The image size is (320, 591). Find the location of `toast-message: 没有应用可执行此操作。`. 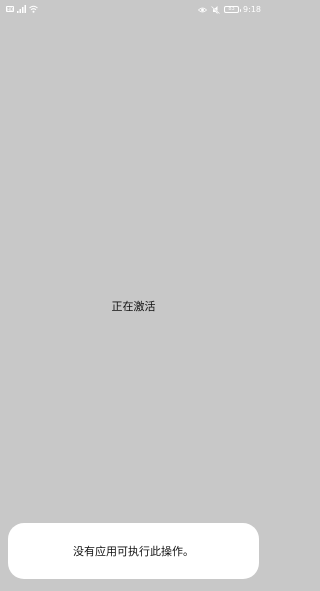

toast-message: 没有应用可执行此操作。 is located at coordinates (133, 551).